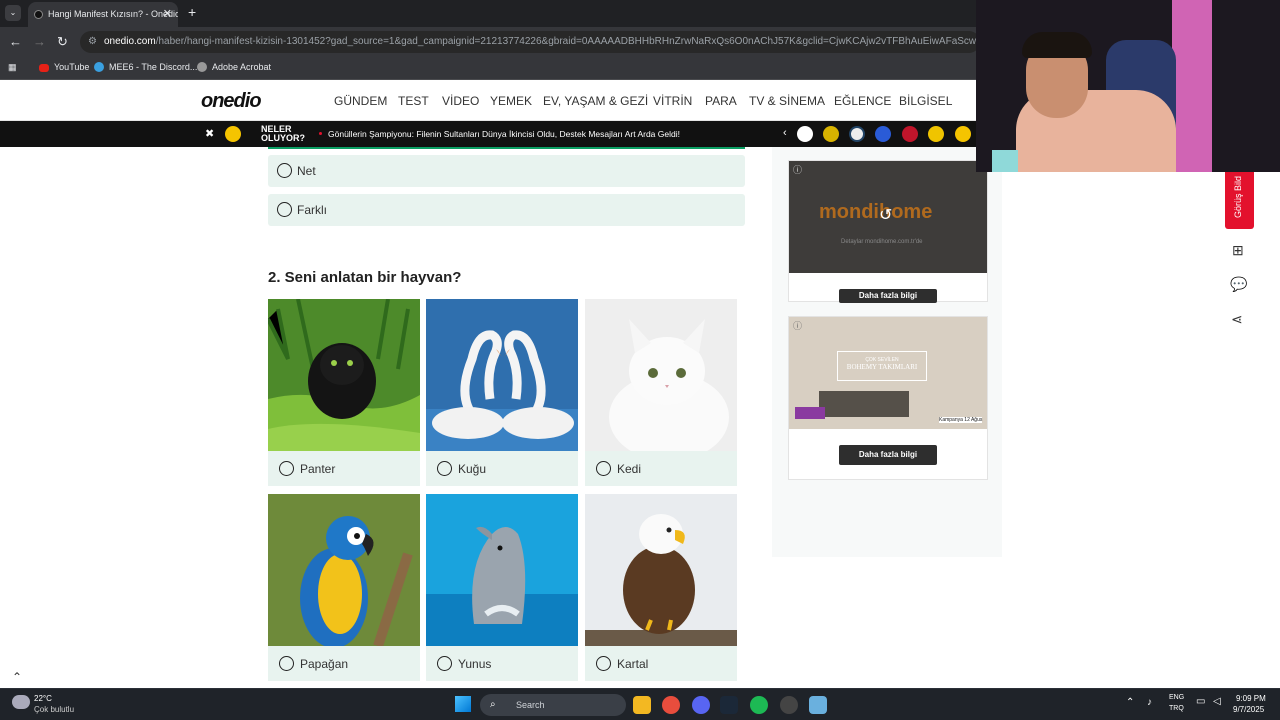 This screenshot has height=720, width=1280. Describe the element at coordinates (344, 392) in the screenshot. I see `answer-card-panter: Panter` at that location.